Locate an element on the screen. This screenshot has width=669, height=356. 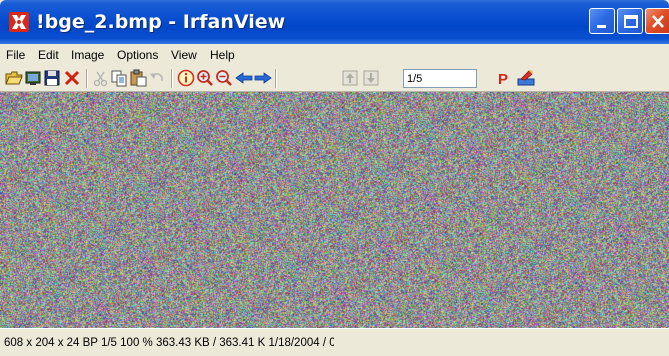
copy-icon is located at coordinates (119, 78).